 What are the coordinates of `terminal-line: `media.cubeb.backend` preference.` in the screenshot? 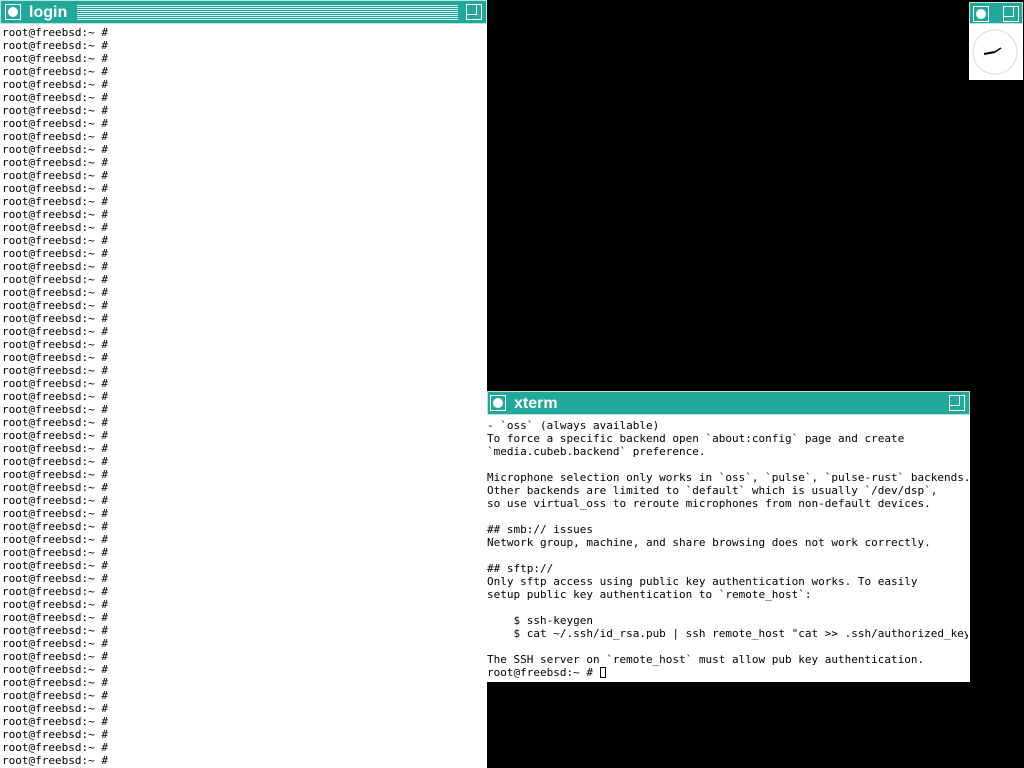 It's located at (596, 451).